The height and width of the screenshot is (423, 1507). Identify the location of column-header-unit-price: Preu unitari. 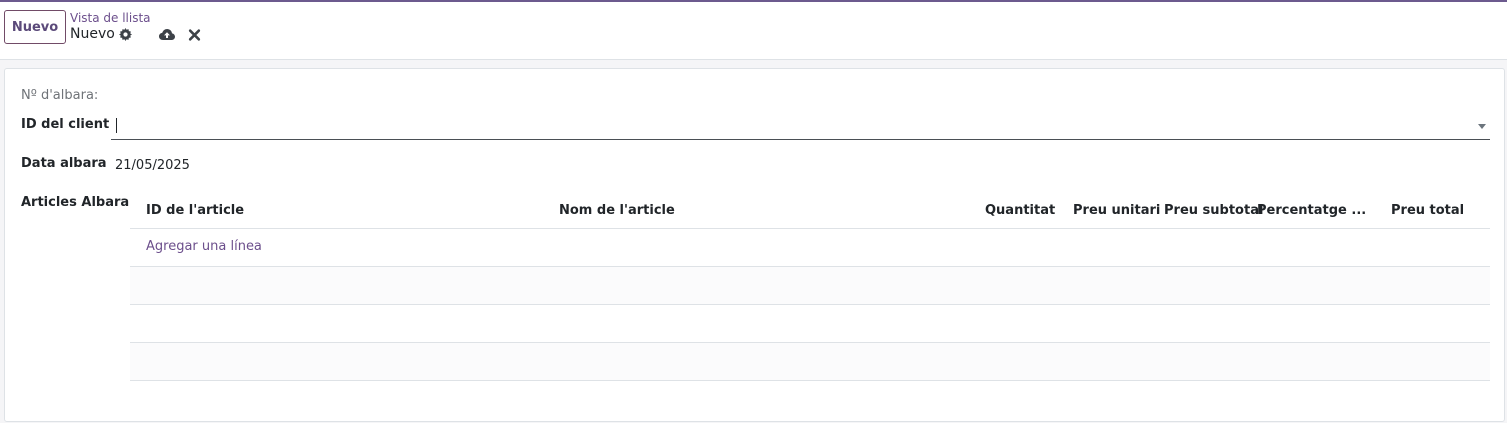
(1116, 210).